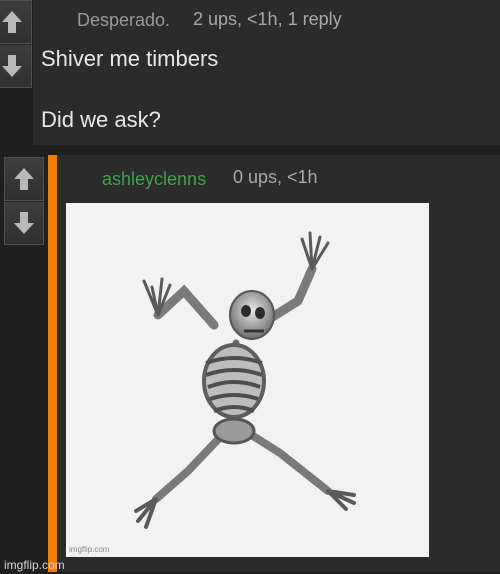 This screenshot has width=500, height=574. What do you see at coordinates (123, 20) in the screenshot?
I see `comment-author: Desperado.` at bounding box center [123, 20].